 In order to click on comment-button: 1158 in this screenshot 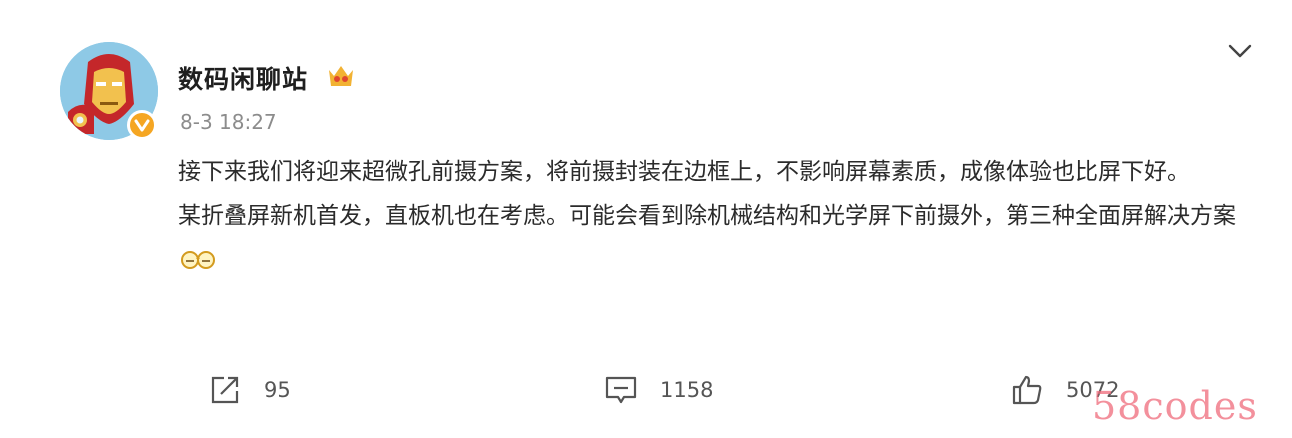, I will do `click(658, 390)`.